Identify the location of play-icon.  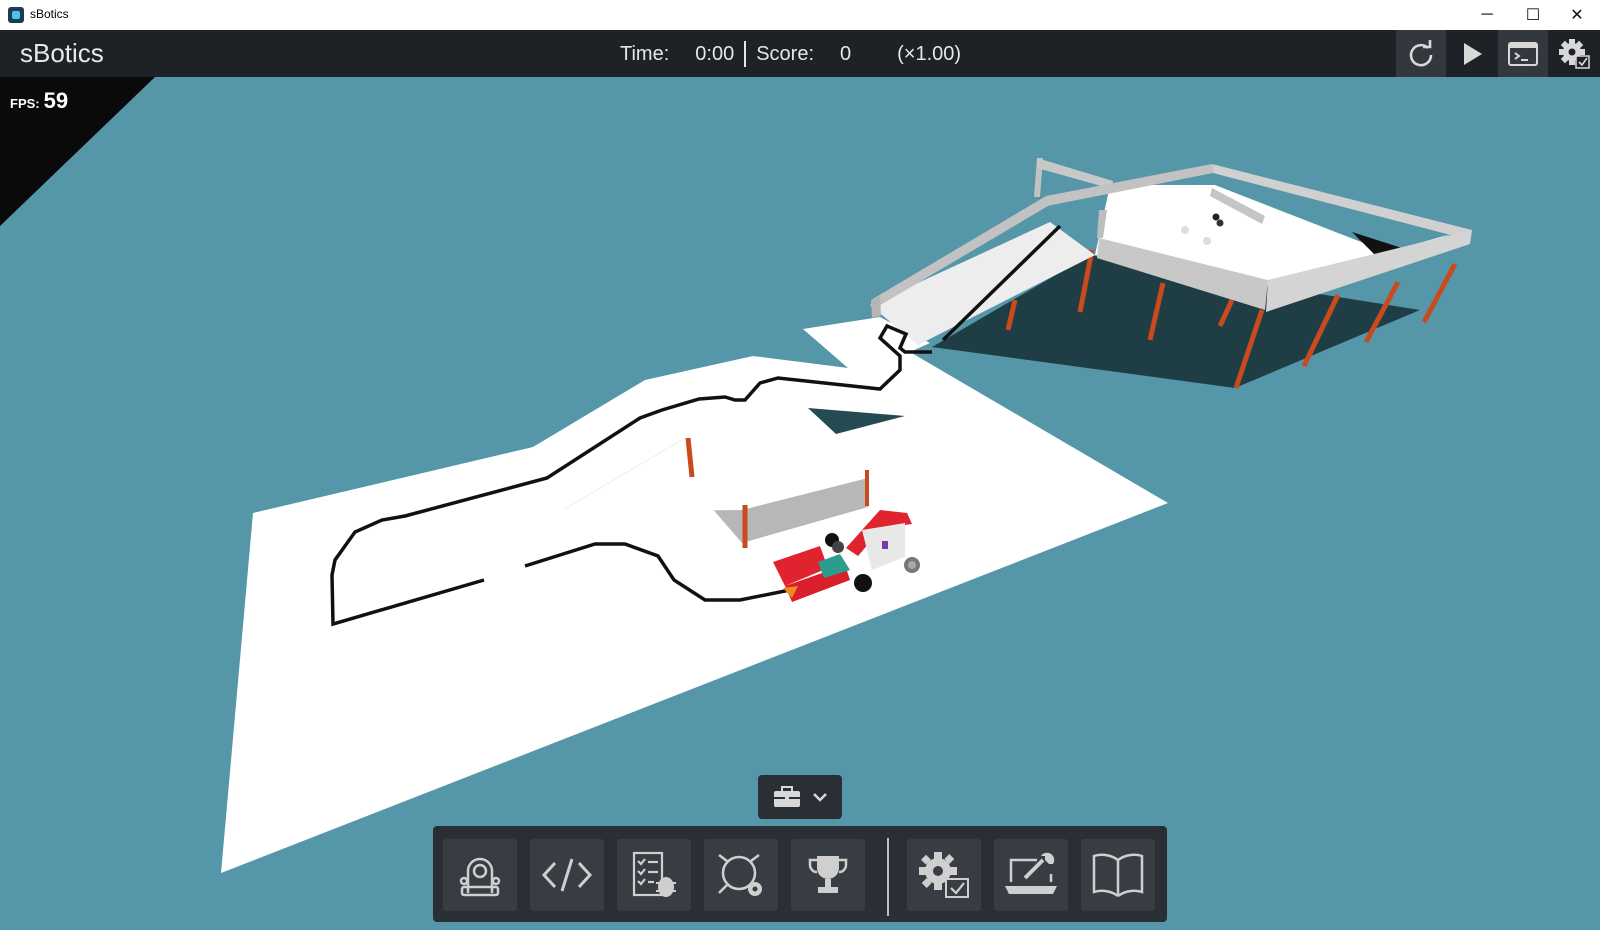
(1473, 53).